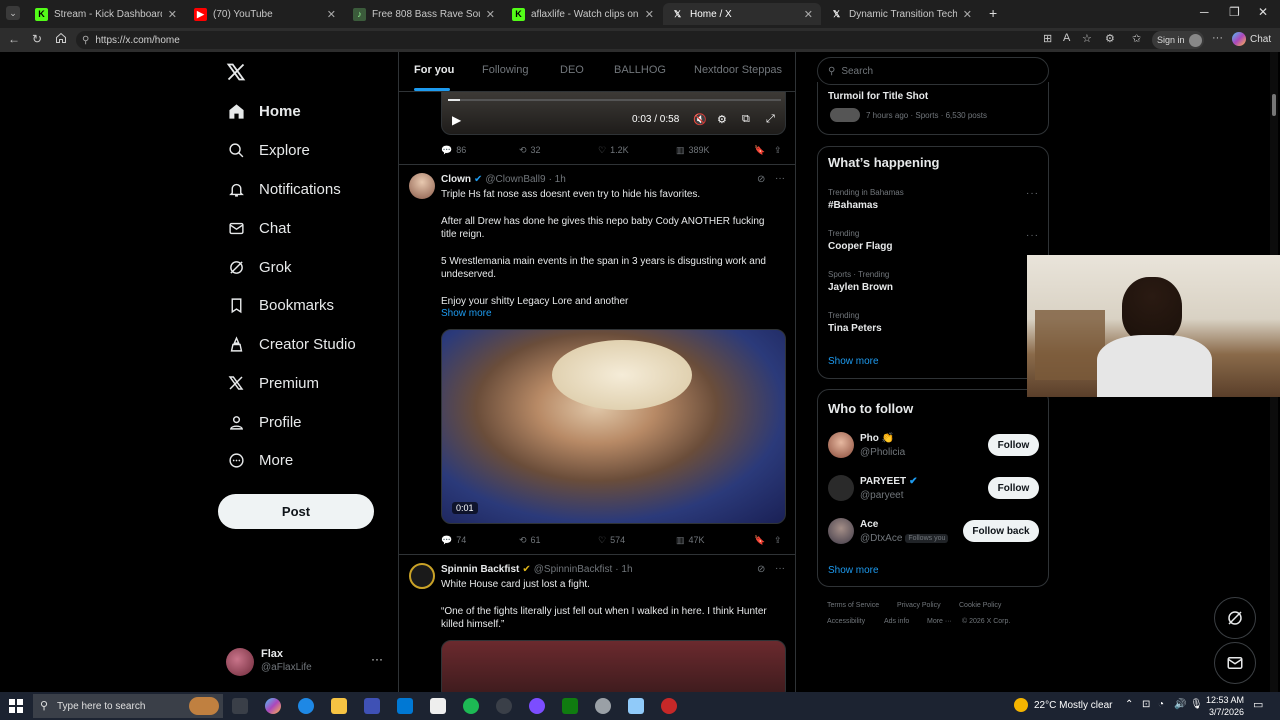  What do you see at coordinates (883, 481) in the screenshot?
I see `follow-user-name: PARYEET` at bounding box center [883, 481].